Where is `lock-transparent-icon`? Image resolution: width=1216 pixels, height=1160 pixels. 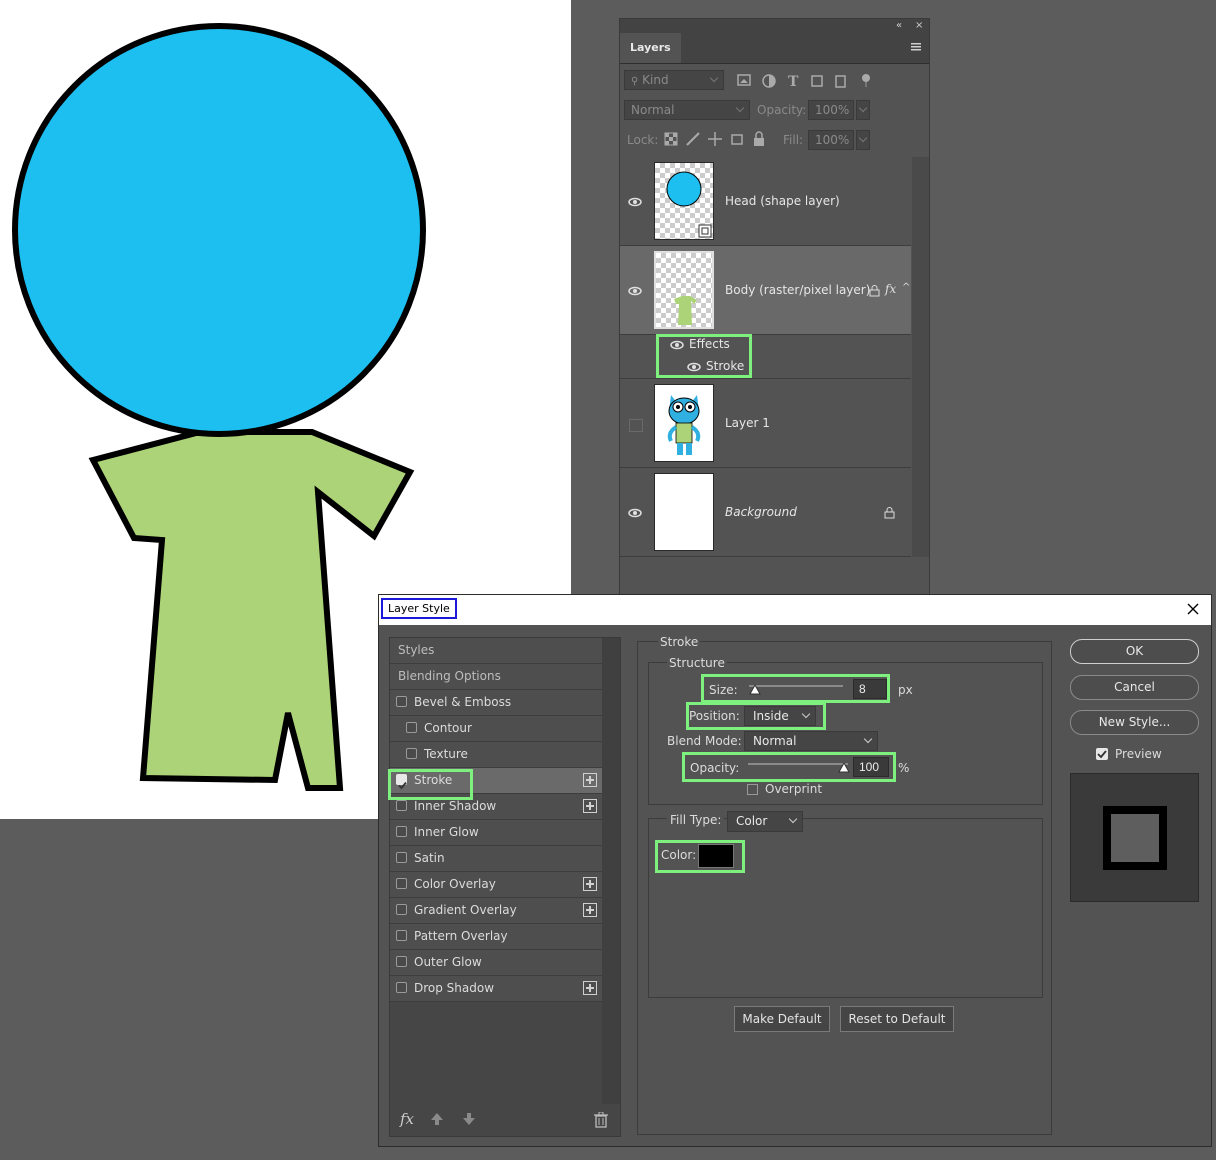
lock-transparent-icon is located at coordinates (671, 139).